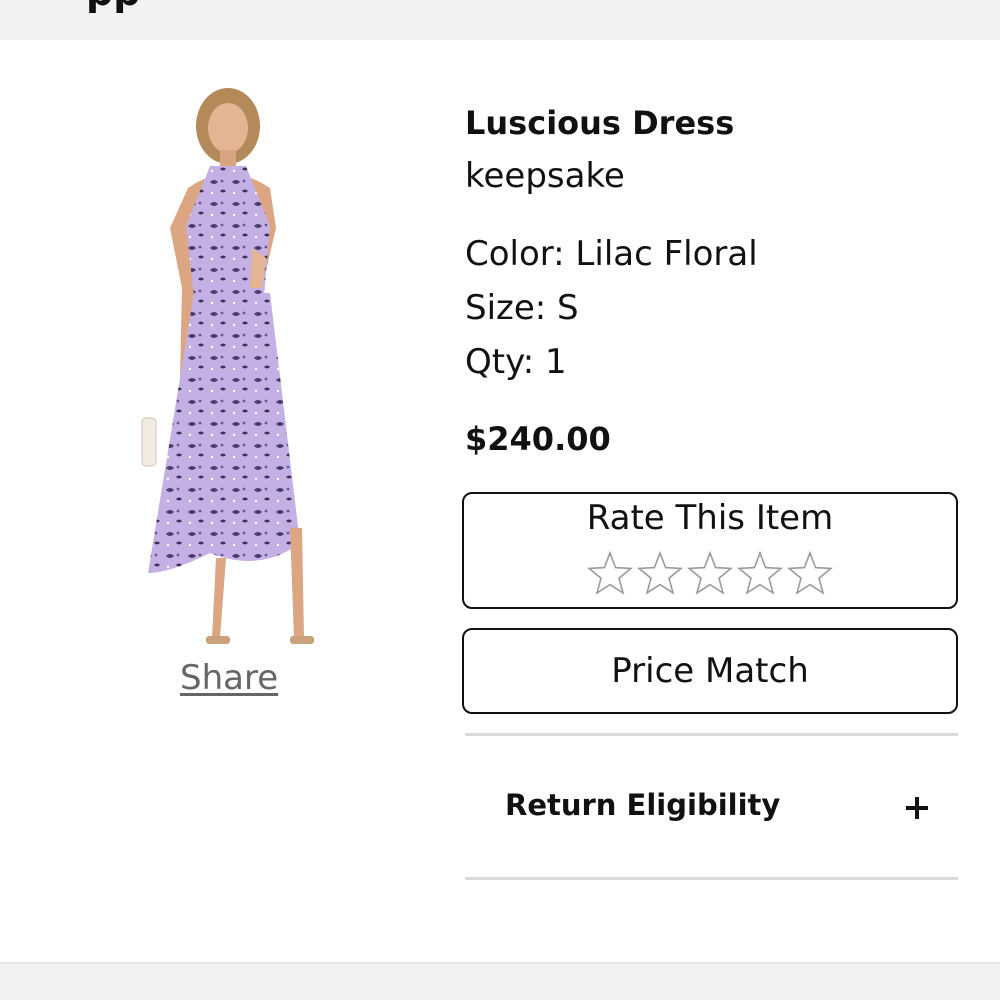  What do you see at coordinates (113, 7) in the screenshot?
I see `cropped-heading-fragment: pp` at bounding box center [113, 7].